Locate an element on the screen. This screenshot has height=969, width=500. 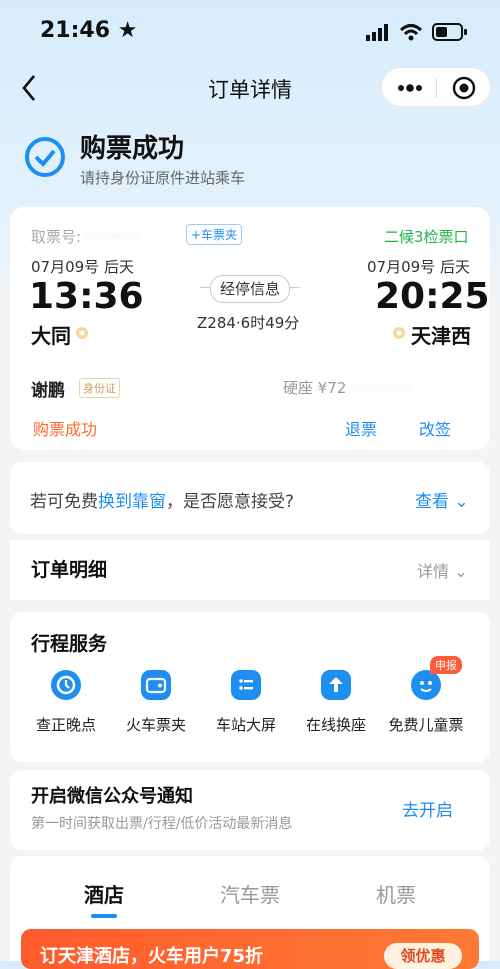
stops-info-button: 经停信息 is located at coordinates (250, 289).